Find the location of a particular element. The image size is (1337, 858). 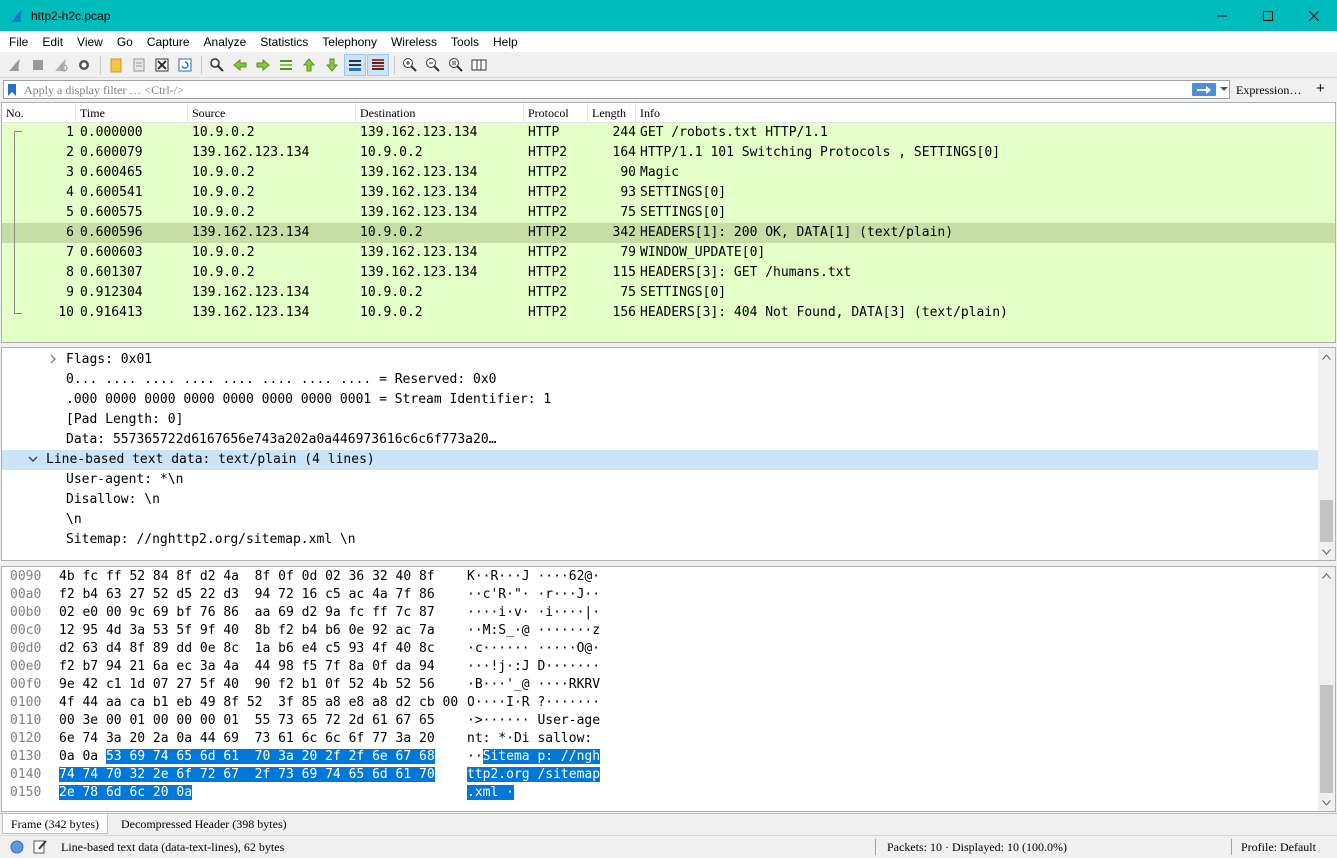

menu-analyze: Analyze is located at coordinates (225, 42).